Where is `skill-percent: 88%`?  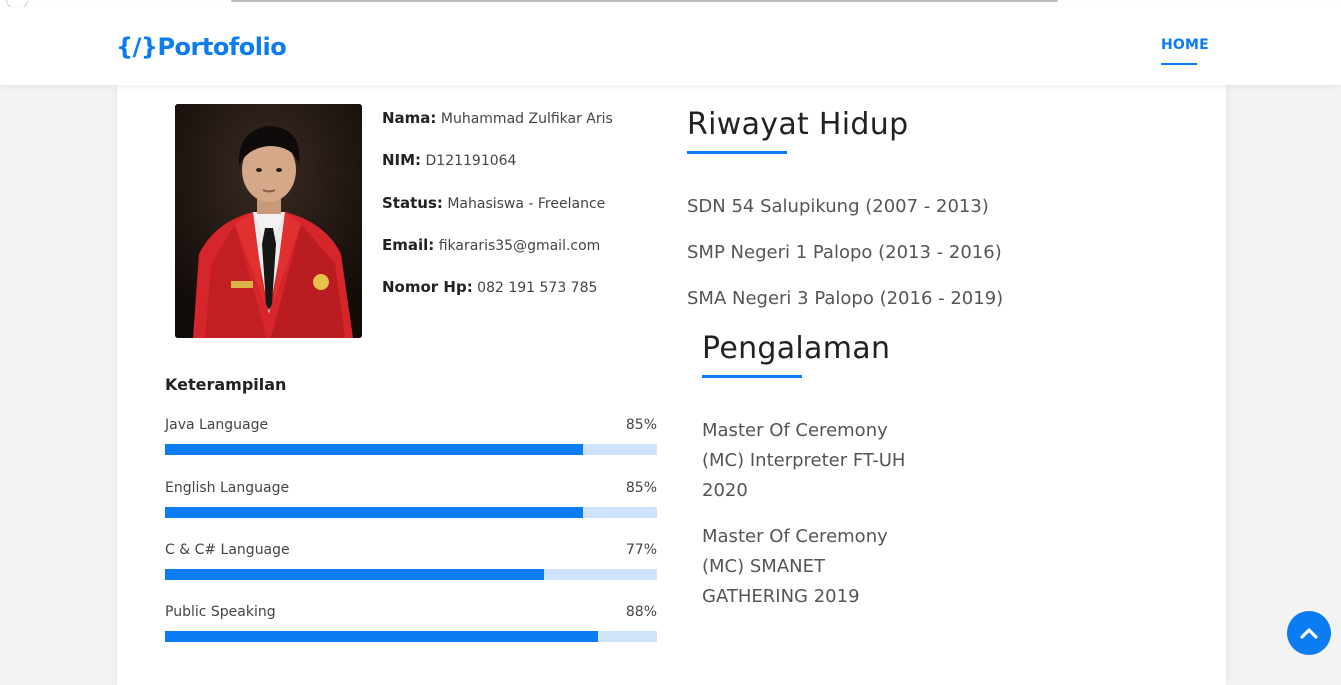 skill-percent: 88% is located at coordinates (641, 612).